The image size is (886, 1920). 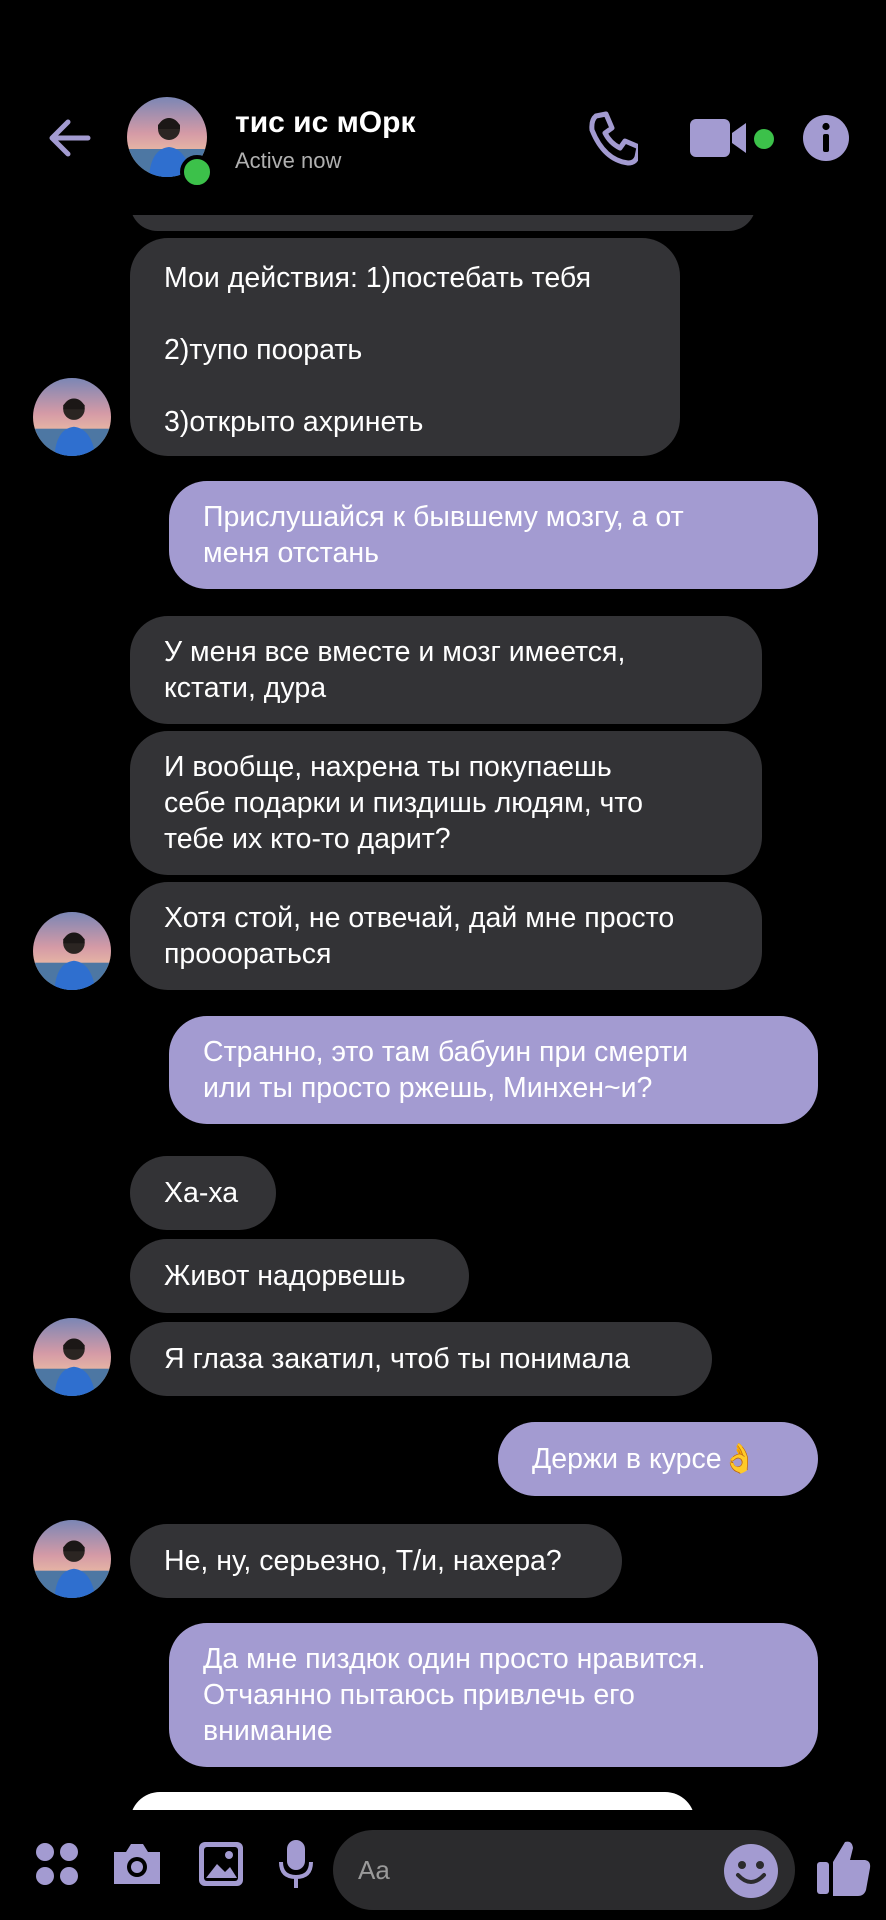 What do you see at coordinates (419, 918) in the screenshot?
I see `message-line: Хотя стой, не отвечай, дай мне просто` at bounding box center [419, 918].